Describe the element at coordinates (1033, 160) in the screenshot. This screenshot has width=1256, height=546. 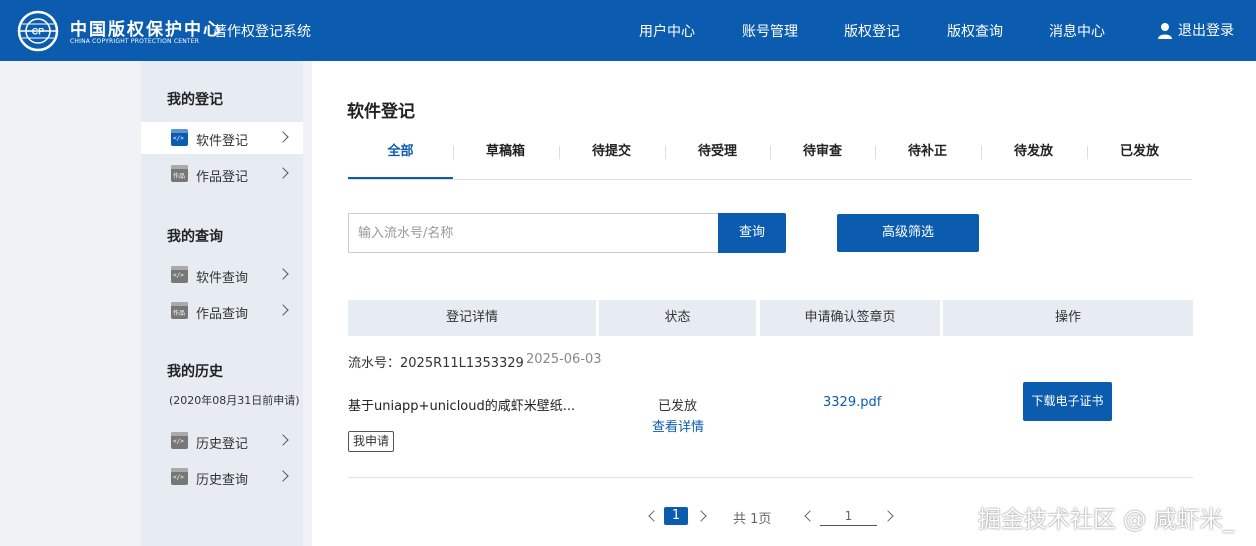
I see `tab-pending-issue: 待发放` at that location.